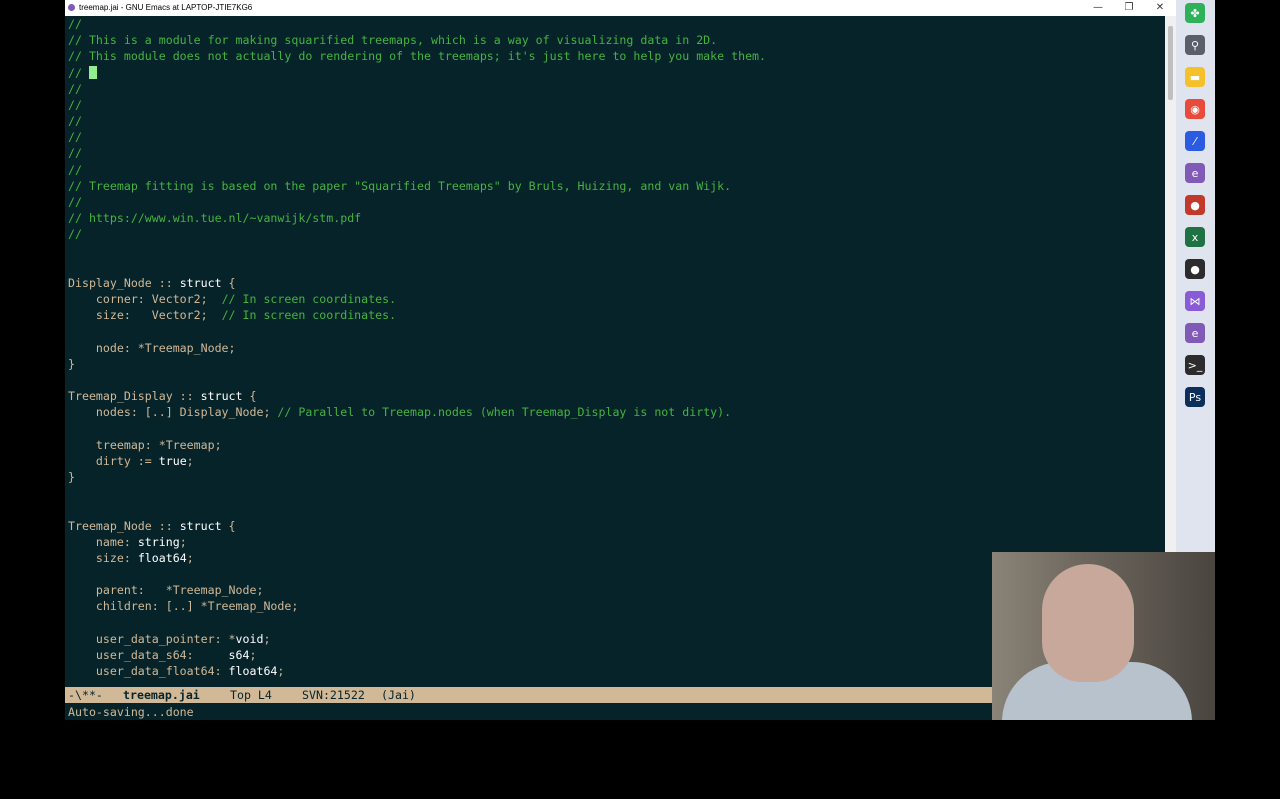 The width and height of the screenshot is (1280, 799). I want to click on emacs-app-icon, so click(71, 7).